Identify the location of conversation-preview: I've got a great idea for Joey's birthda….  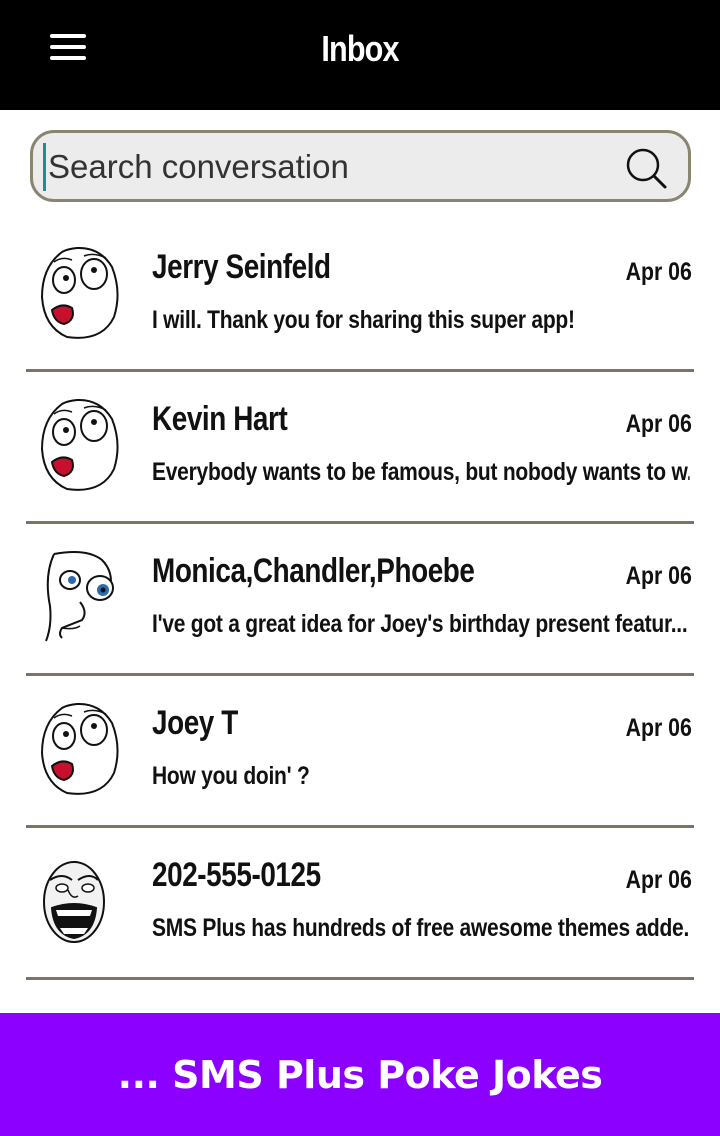
(420, 624).